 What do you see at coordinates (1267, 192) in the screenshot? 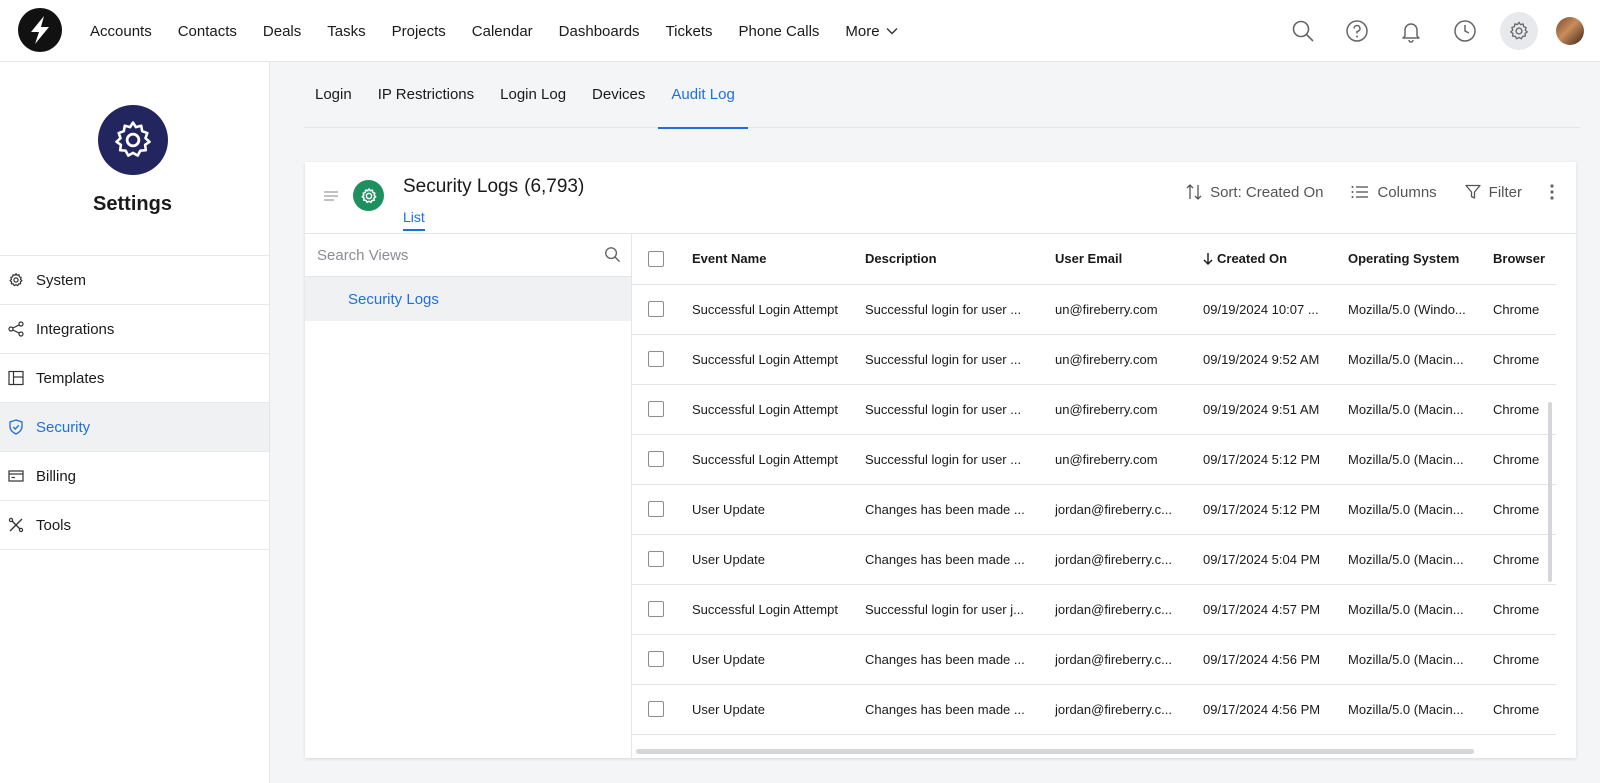
I see `sort-label: Sort: Created On` at bounding box center [1267, 192].